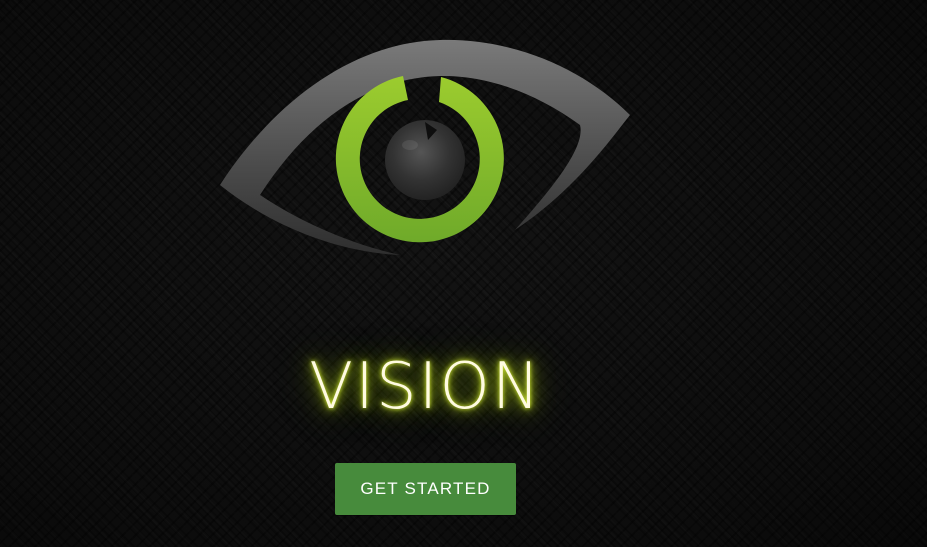  What do you see at coordinates (425, 160) in the screenshot?
I see `pupil-shape` at bounding box center [425, 160].